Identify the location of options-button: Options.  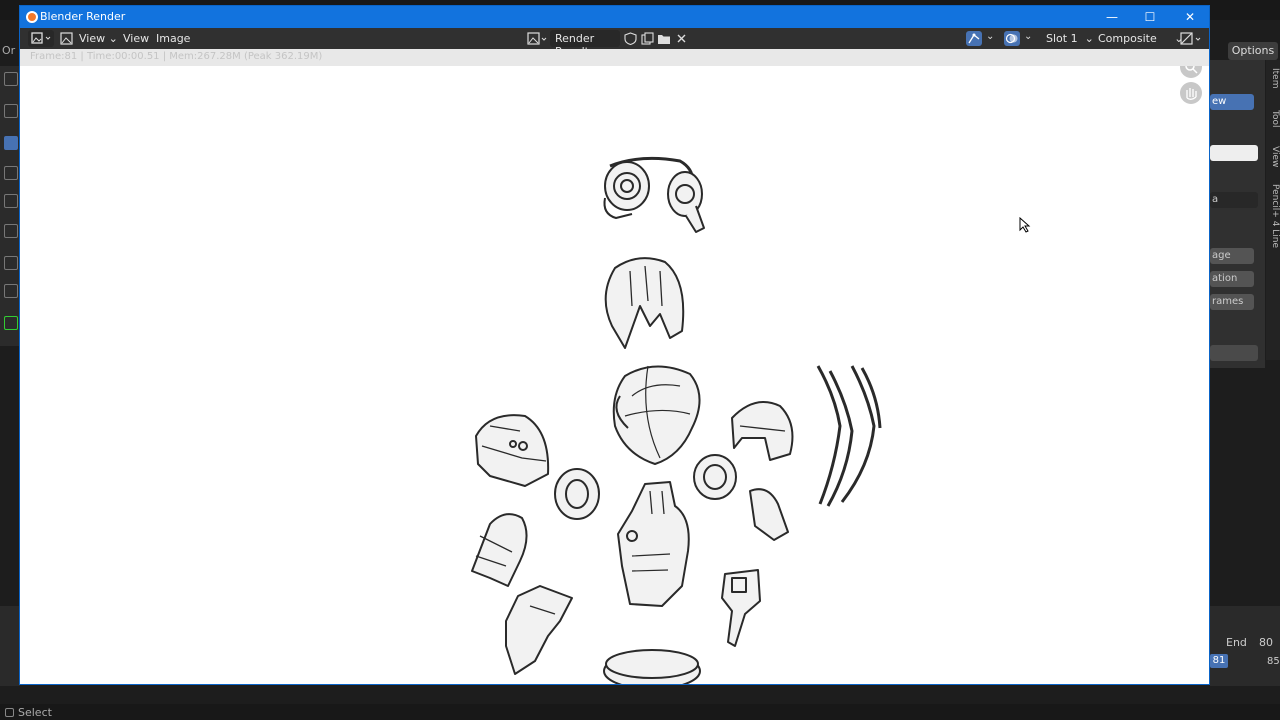
(1253, 51).